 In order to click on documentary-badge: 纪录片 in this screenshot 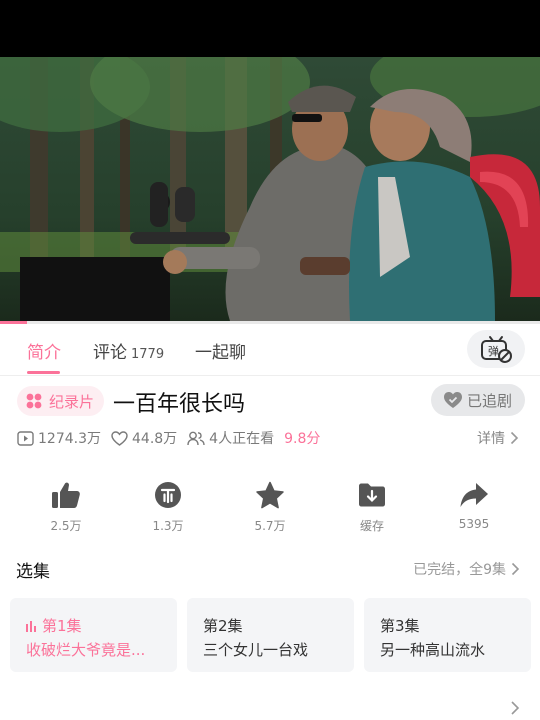, I will do `click(61, 401)`.